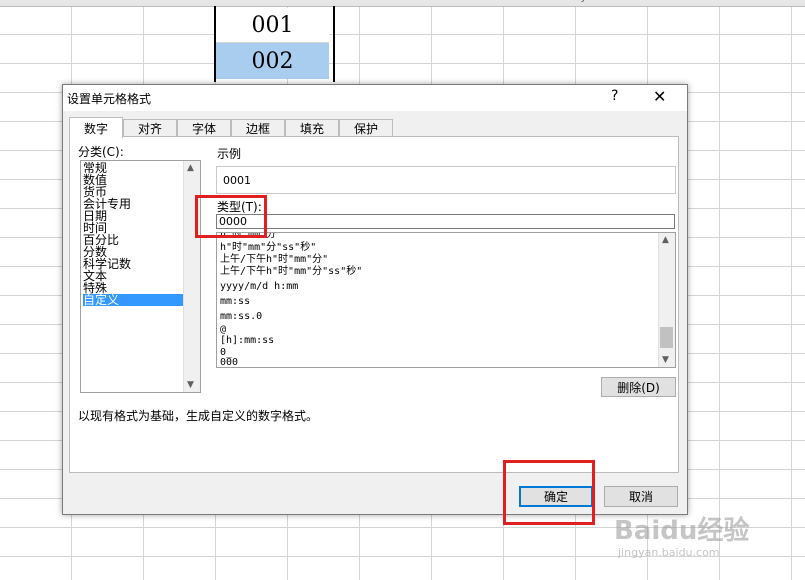 The width and height of the screenshot is (805, 580). Describe the element at coordinates (368, 1) in the screenshot. I see `col-header: G` at that location.